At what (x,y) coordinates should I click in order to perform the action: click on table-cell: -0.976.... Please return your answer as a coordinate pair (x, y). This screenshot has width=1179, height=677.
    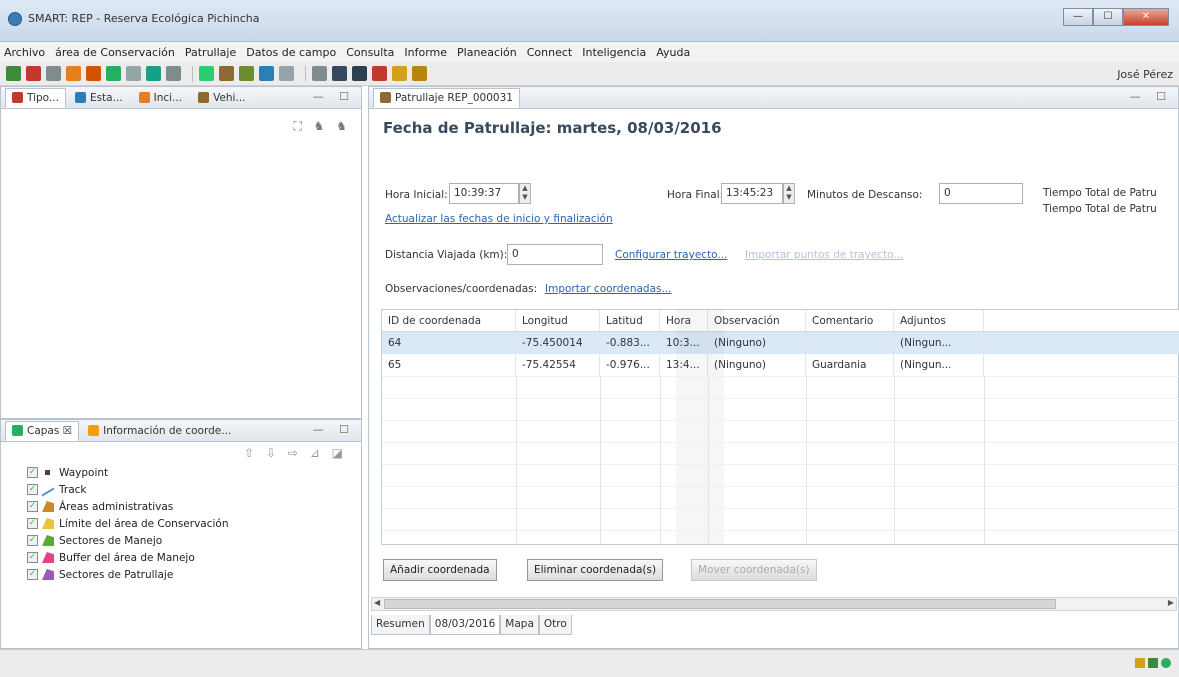
    Looking at the image, I should click on (630, 365).